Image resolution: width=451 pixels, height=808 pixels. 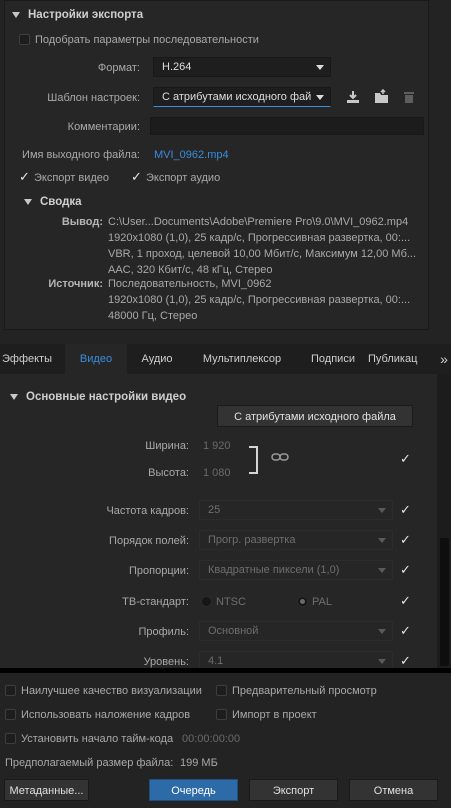 What do you see at coordinates (444, 602) in the screenshot?
I see `scrollbar-thumb` at bounding box center [444, 602].